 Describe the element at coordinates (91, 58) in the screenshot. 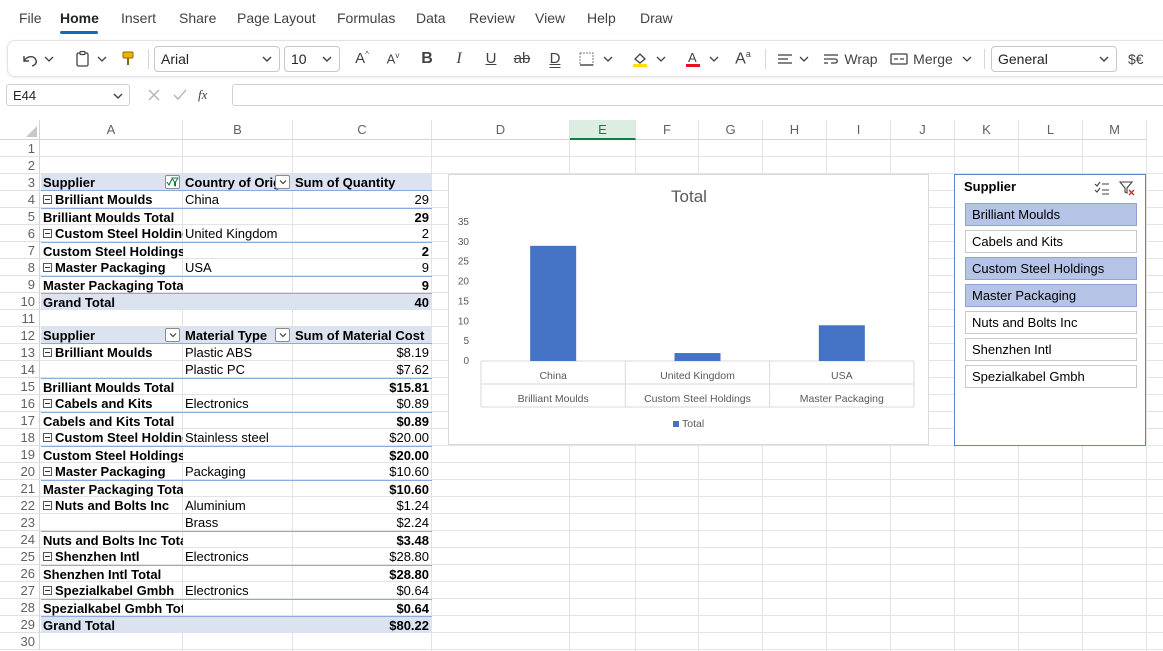

I see `paste-button` at that location.